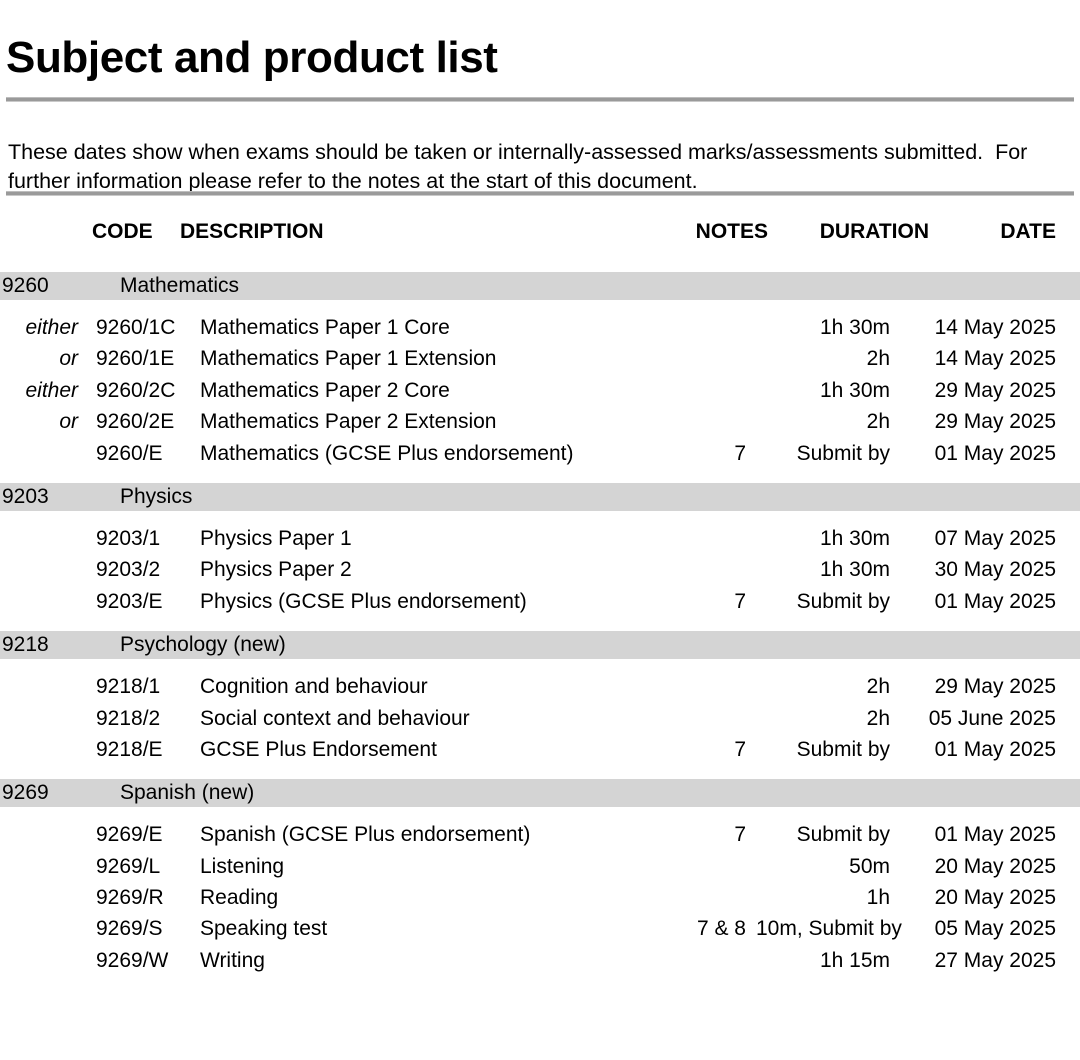 The image size is (1080, 1060). What do you see at coordinates (365, 835) in the screenshot?
I see `cell-description: Spanish (GCSE Plus endorsement)` at bounding box center [365, 835].